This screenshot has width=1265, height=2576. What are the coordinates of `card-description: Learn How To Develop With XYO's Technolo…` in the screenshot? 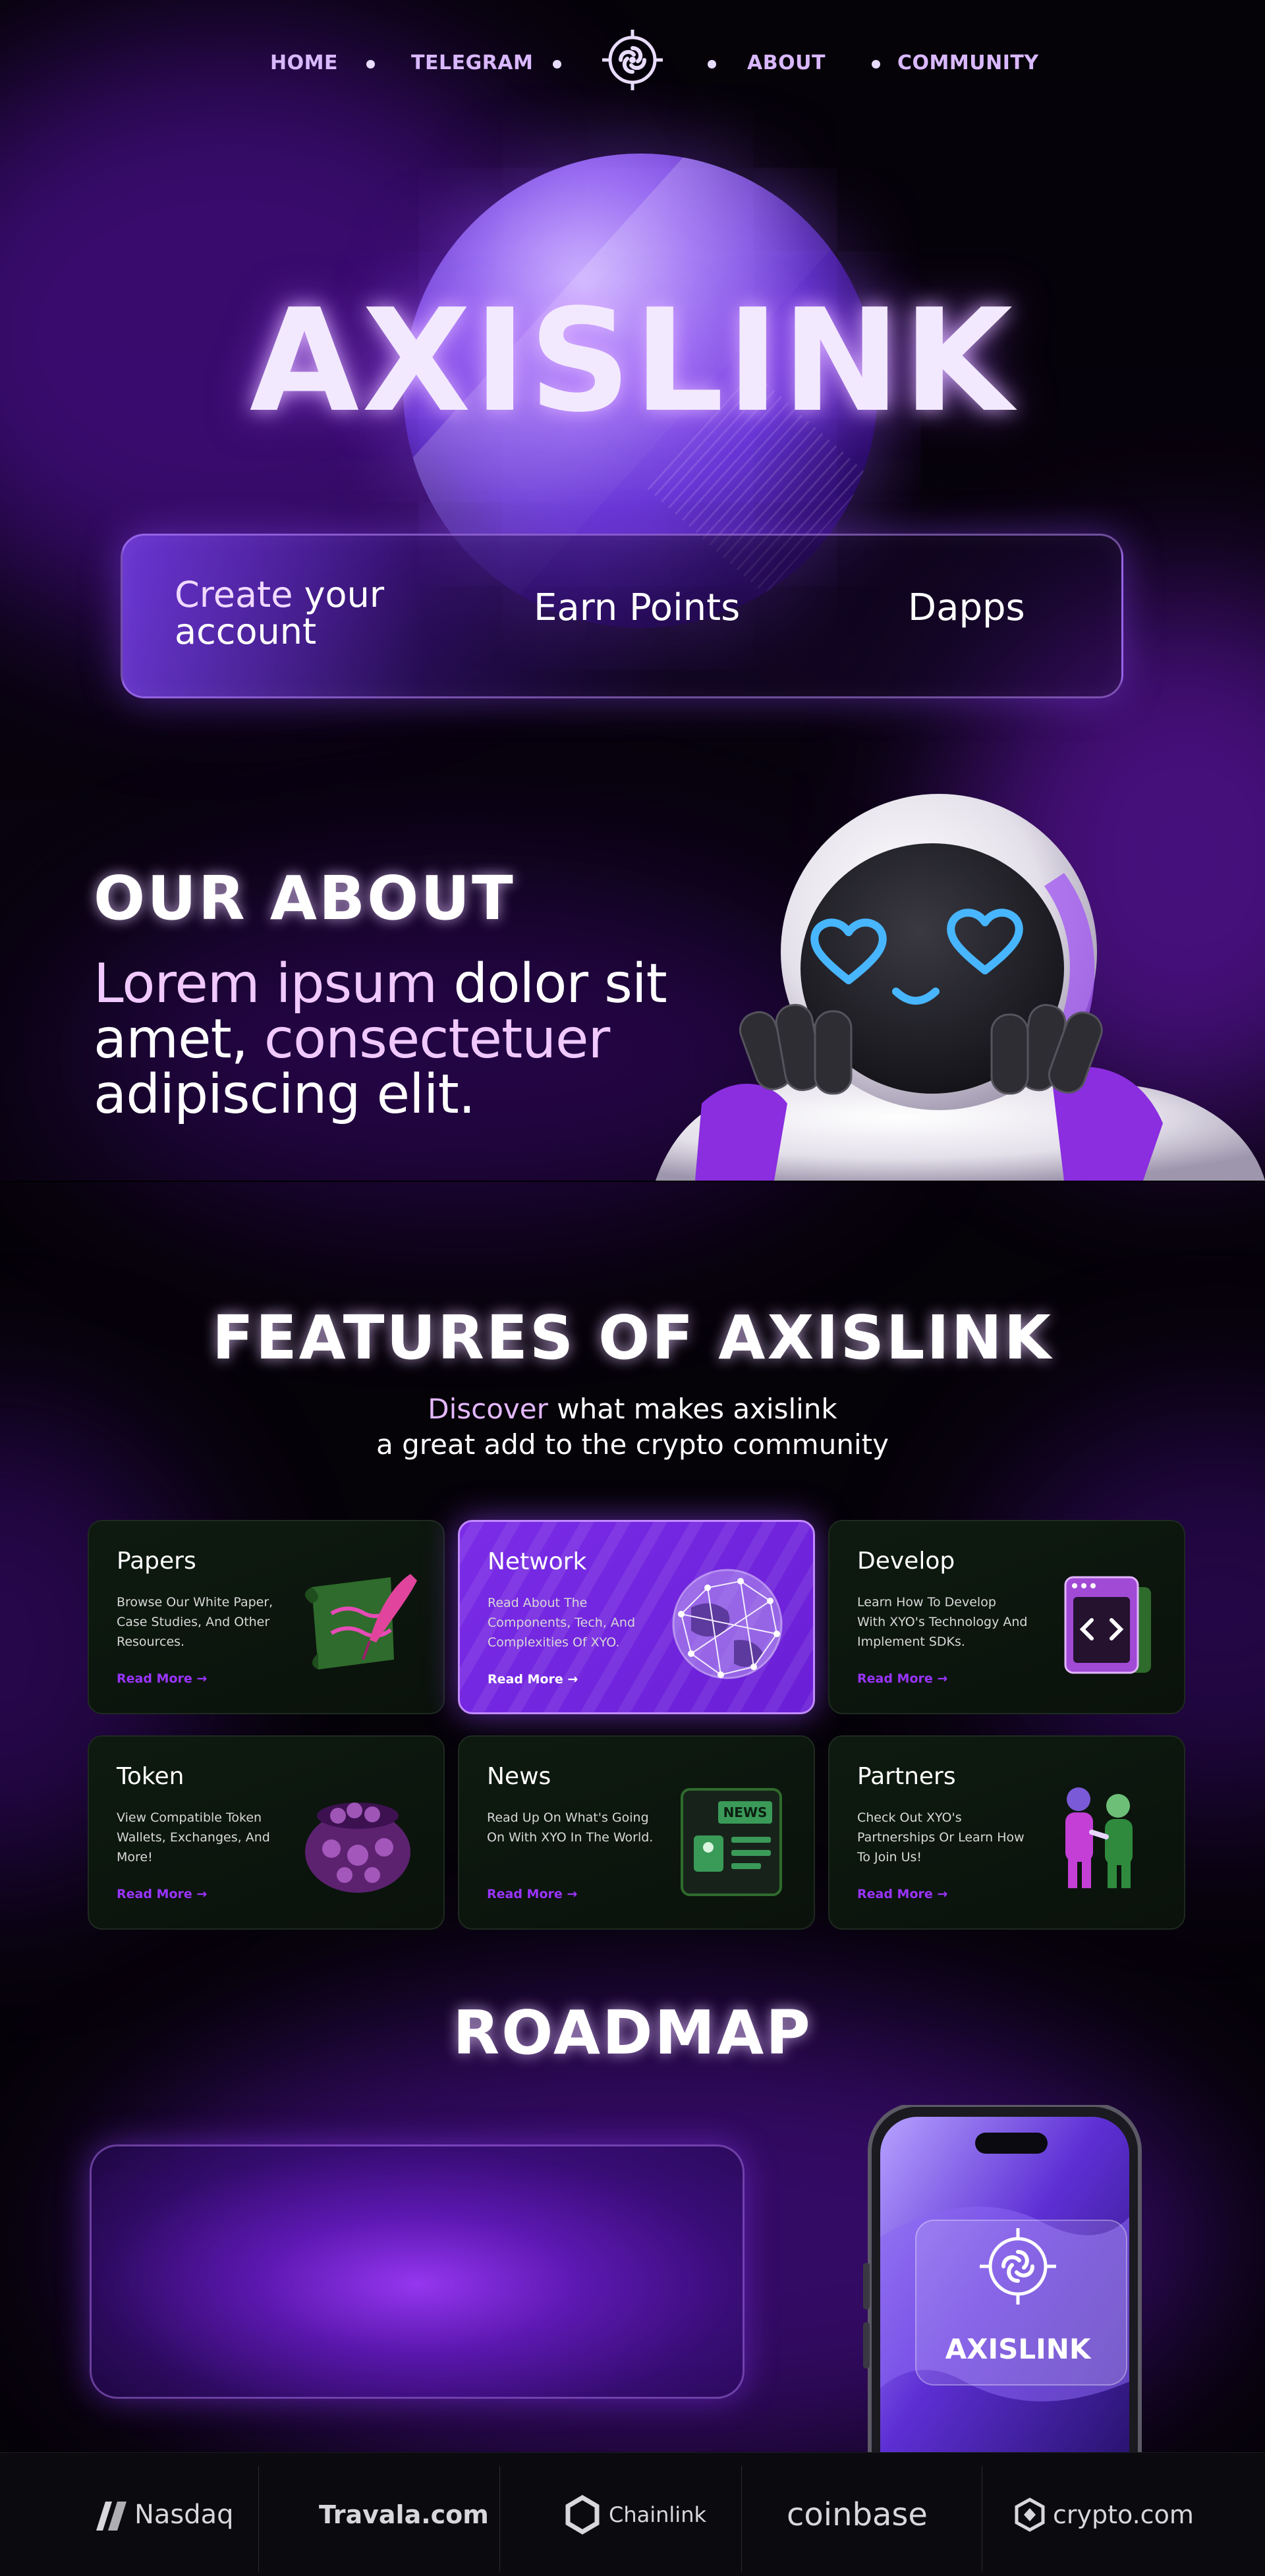 It's located at (942, 1622).